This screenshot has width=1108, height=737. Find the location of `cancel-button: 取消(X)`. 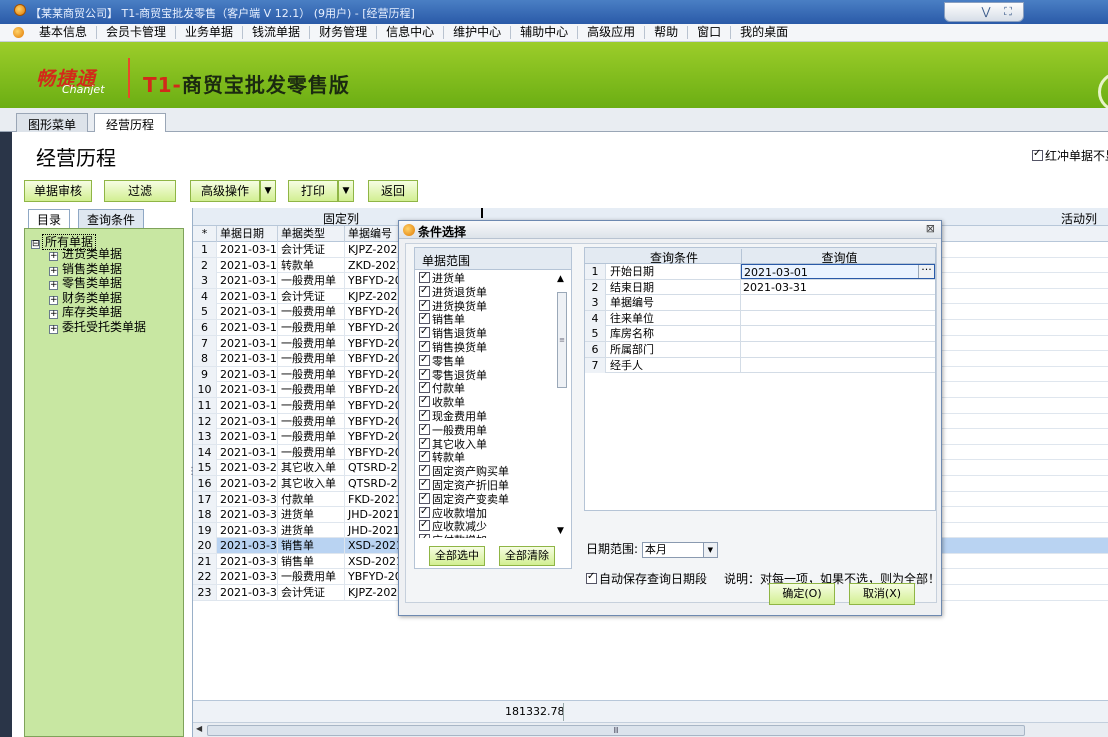

cancel-button: 取消(X) is located at coordinates (882, 594).